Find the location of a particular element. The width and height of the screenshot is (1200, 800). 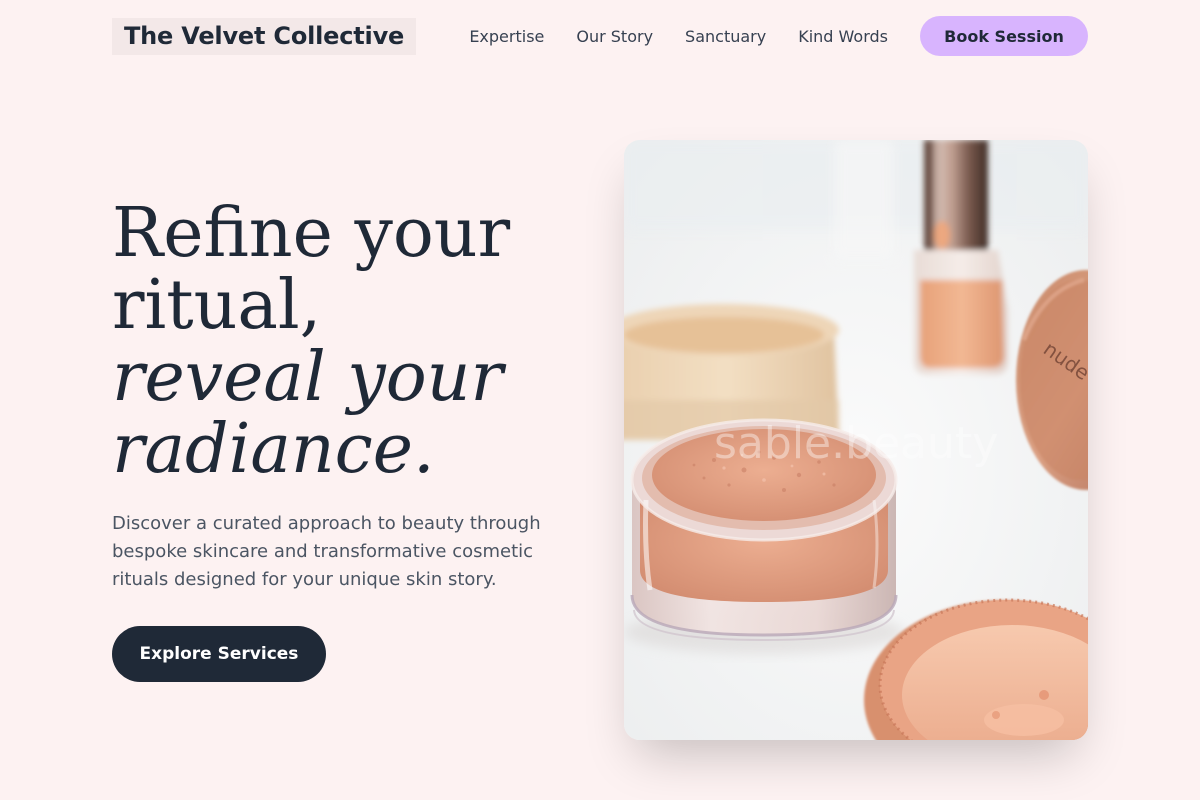

nav-link-expertise: Expertise is located at coordinates (506, 36).